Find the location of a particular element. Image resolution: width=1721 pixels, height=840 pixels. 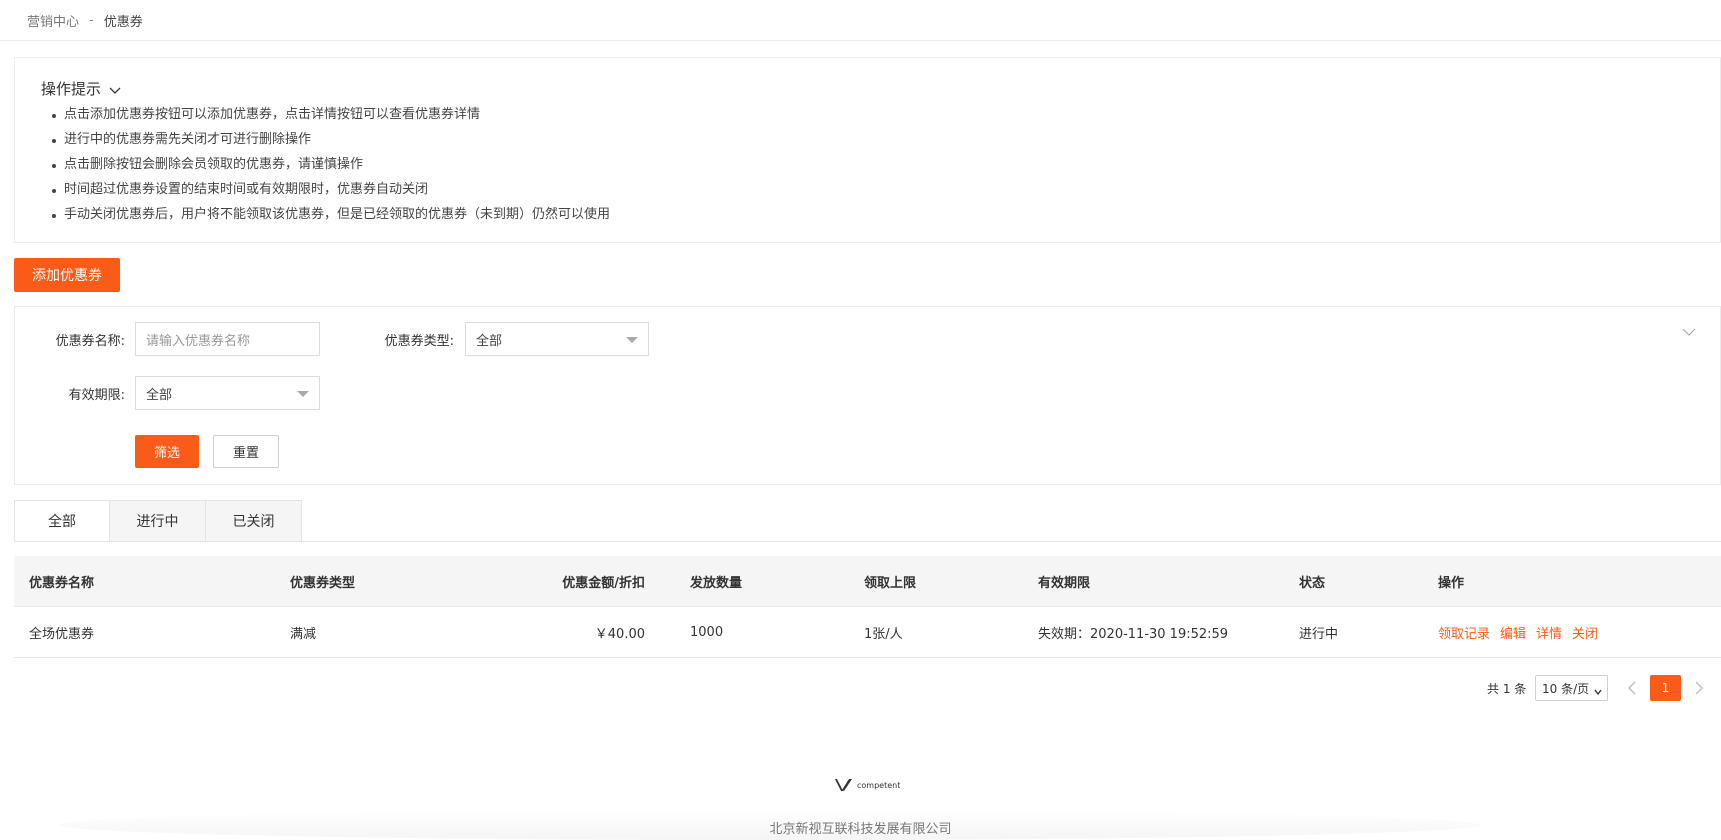

tabs-divider is located at coordinates (867, 541).